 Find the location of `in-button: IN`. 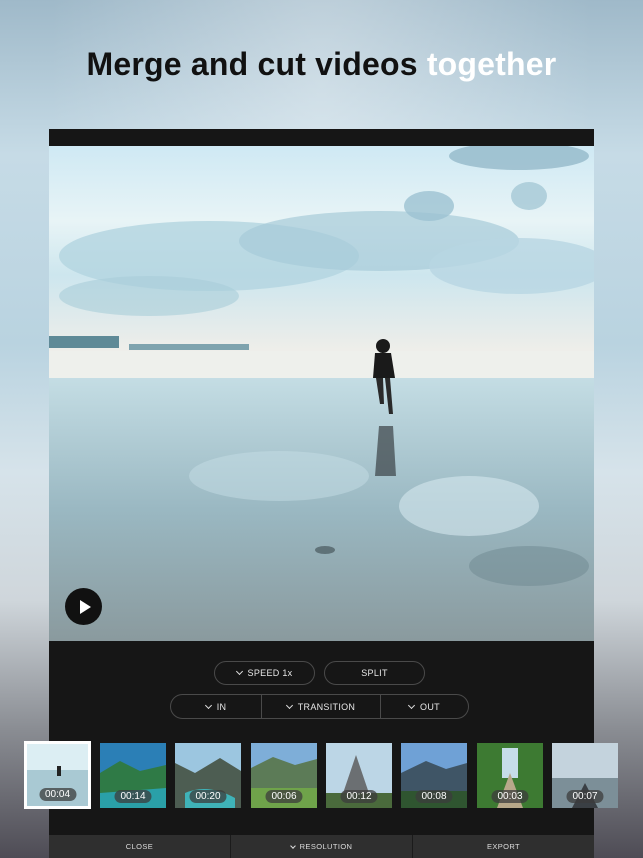

in-button: IN is located at coordinates (216, 706).